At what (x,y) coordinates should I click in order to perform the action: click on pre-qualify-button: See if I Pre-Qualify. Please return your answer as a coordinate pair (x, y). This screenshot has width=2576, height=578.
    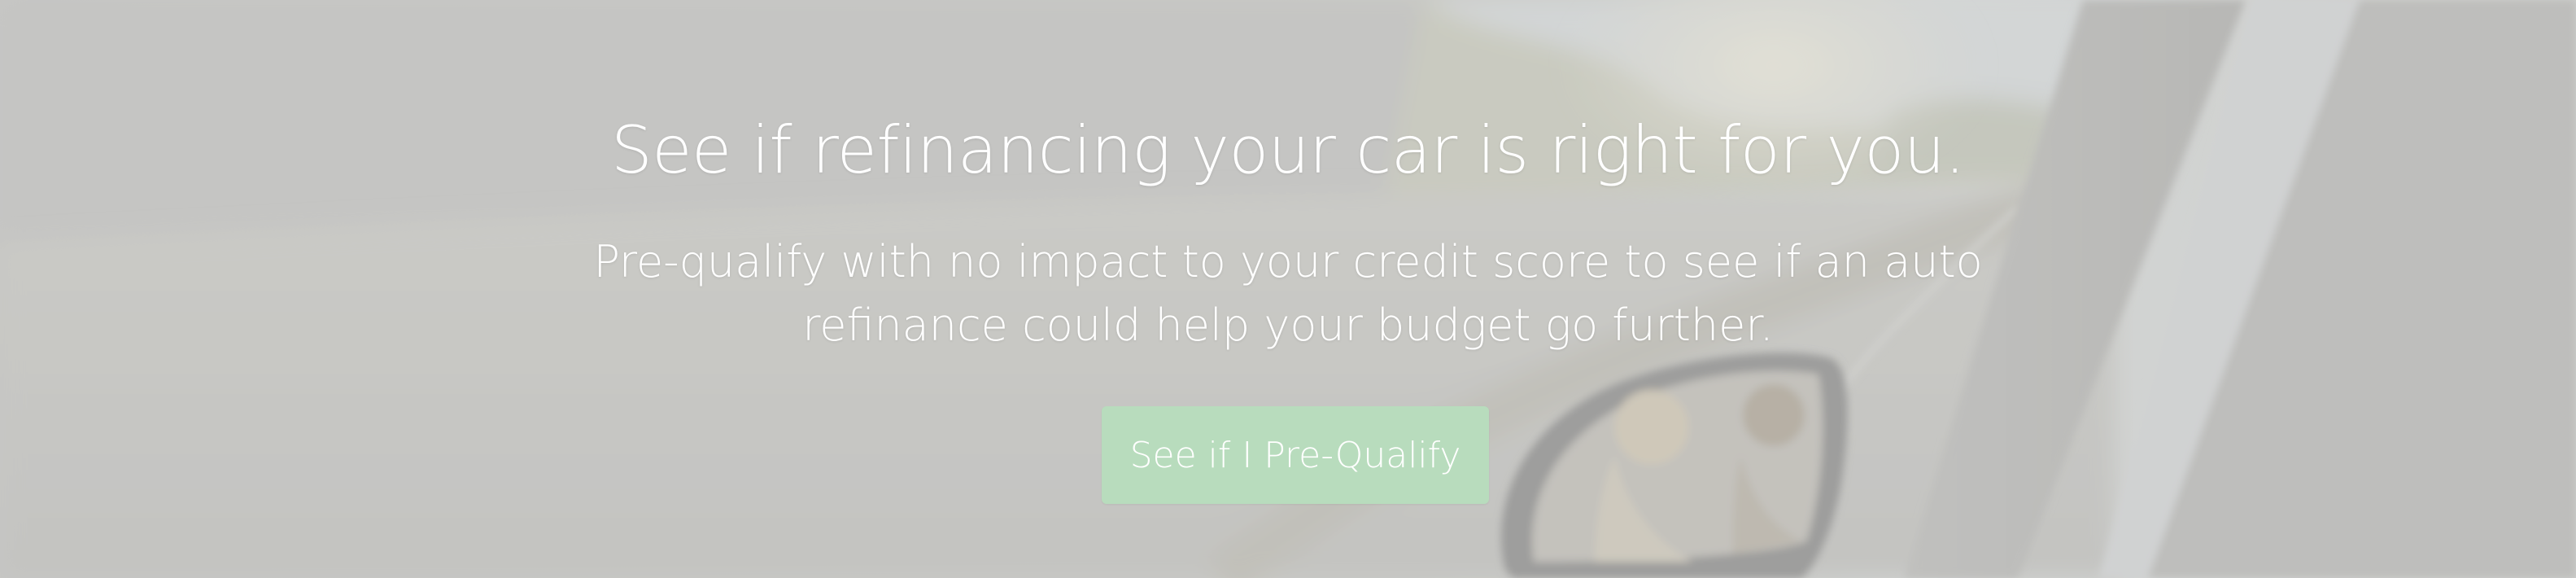
    Looking at the image, I should click on (1295, 455).